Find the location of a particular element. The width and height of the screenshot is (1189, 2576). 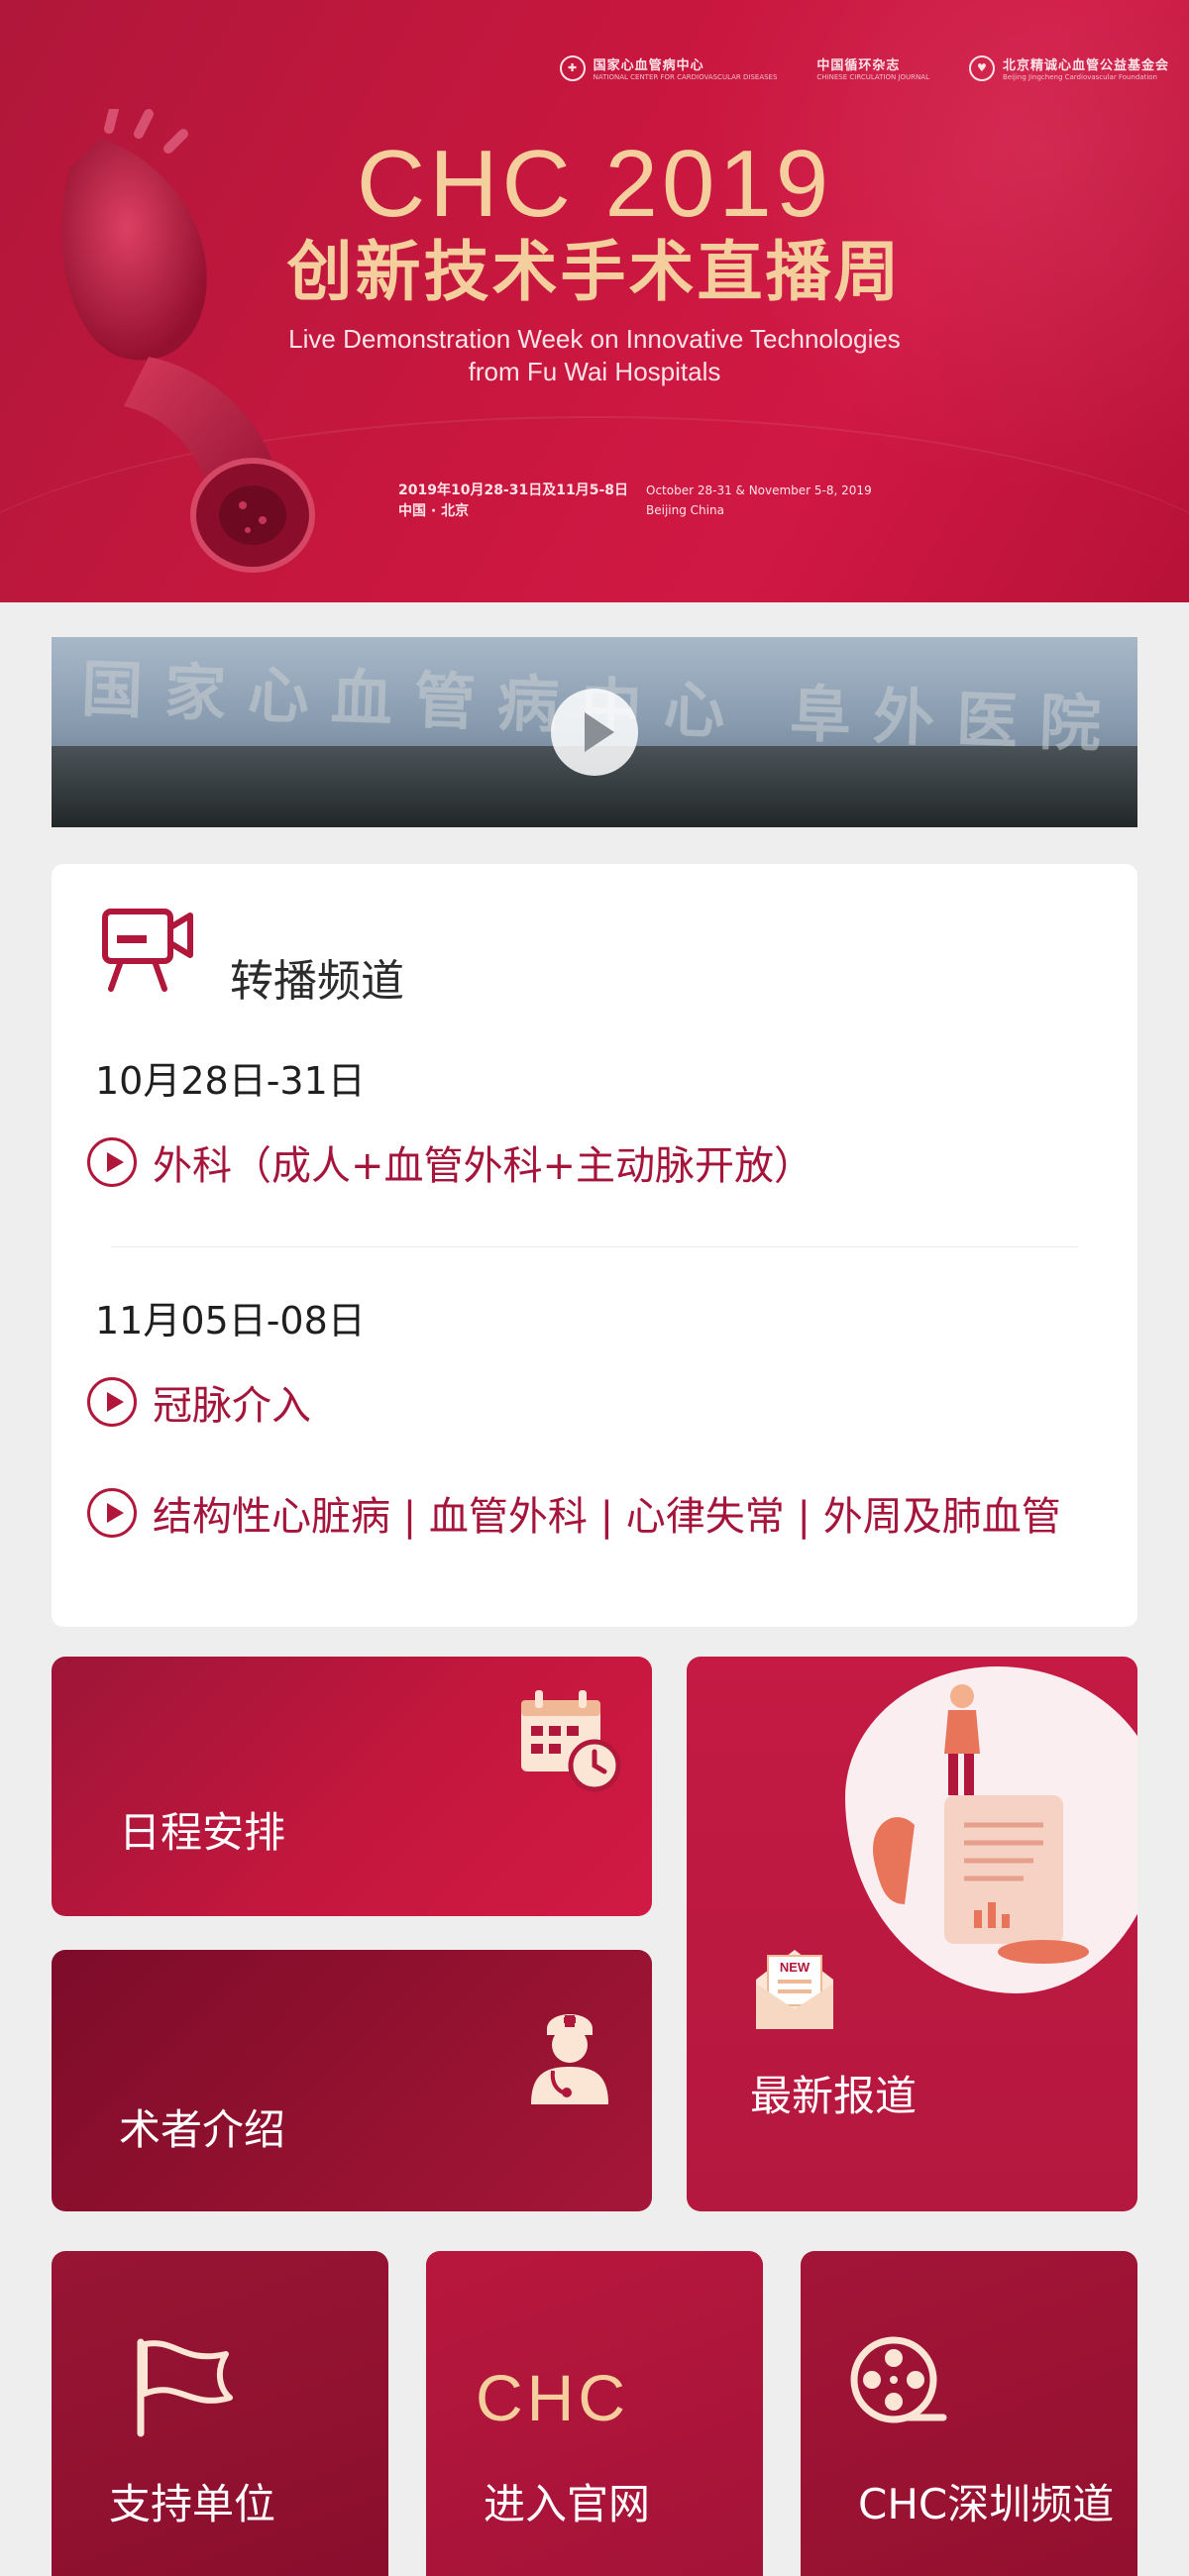

support-label: 支持单位 is located at coordinates (193, 2504).